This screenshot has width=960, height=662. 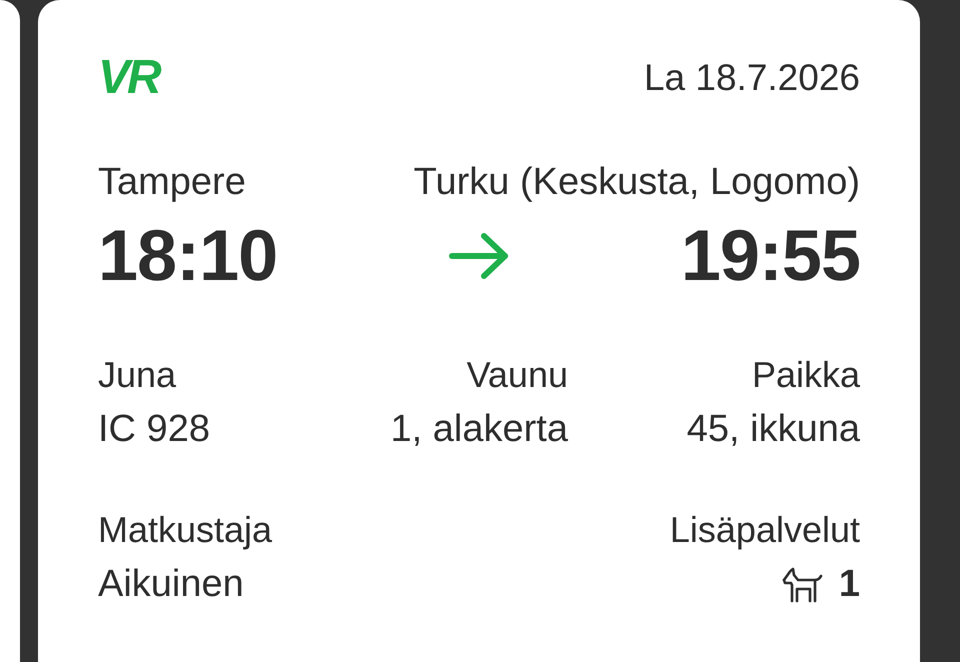 What do you see at coordinates (172, 182) in the screenshot?
I see `station-name: Tampere` at bounding box center [172, 182].